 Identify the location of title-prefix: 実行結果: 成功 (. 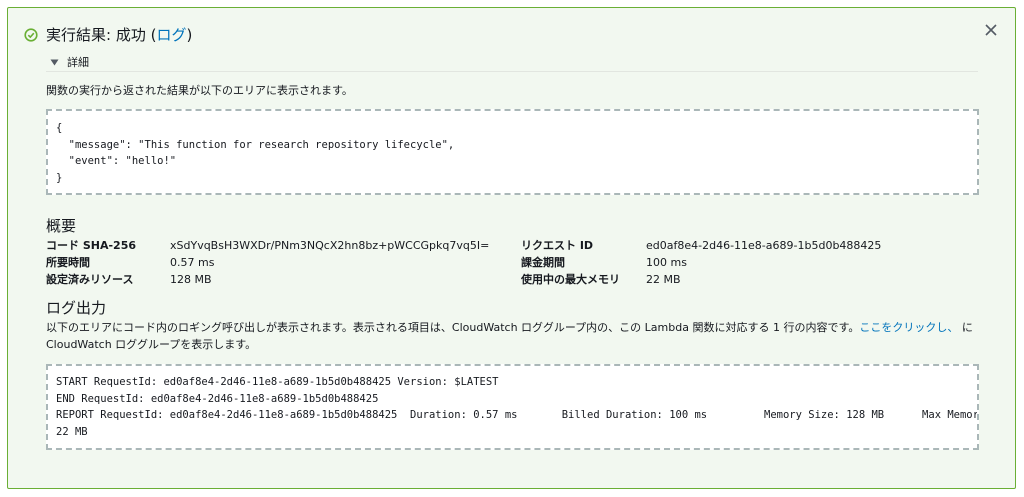
(101, 35).